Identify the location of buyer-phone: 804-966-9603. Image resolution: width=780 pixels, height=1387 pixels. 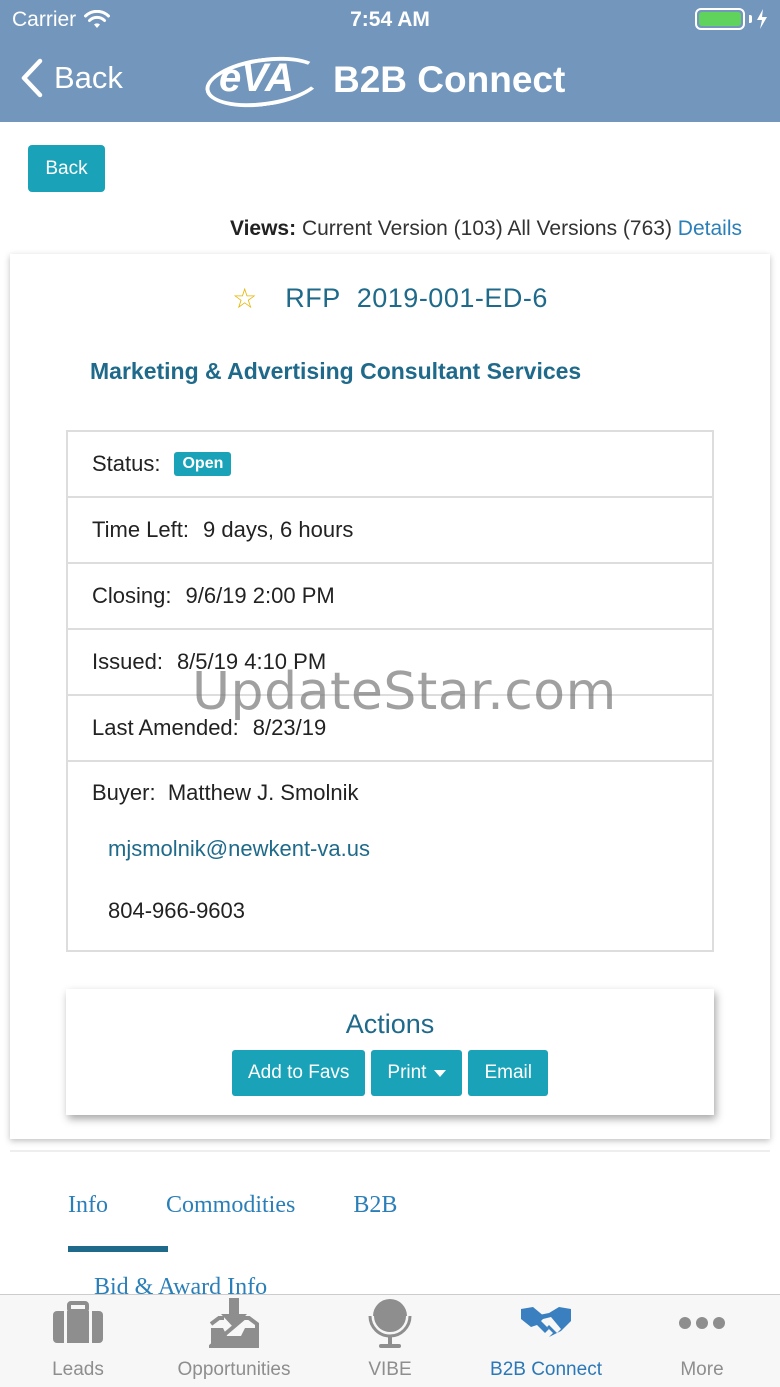
(390, 911).